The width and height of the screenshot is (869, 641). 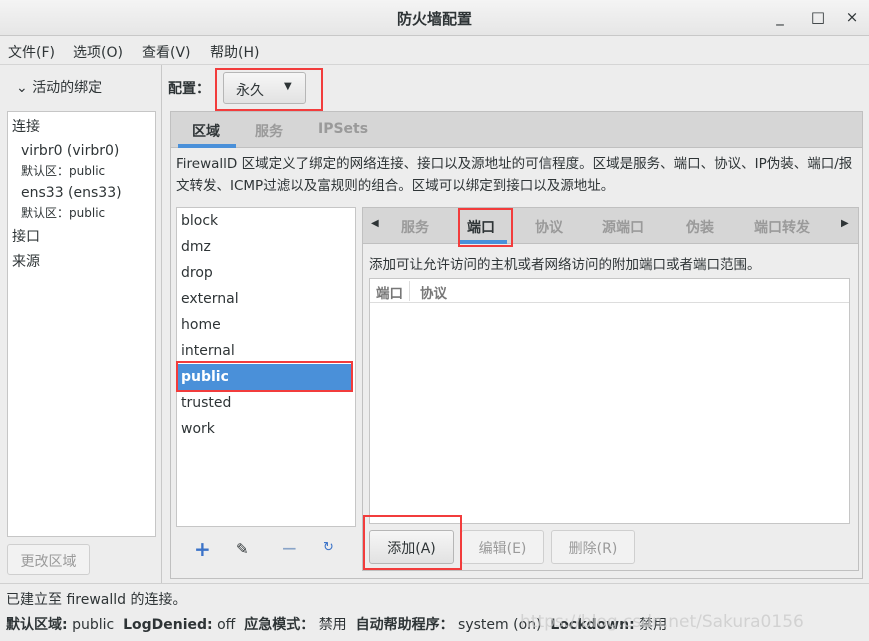 I want to click on remove-port-button: 删除(R), so click(x=593, y=547).